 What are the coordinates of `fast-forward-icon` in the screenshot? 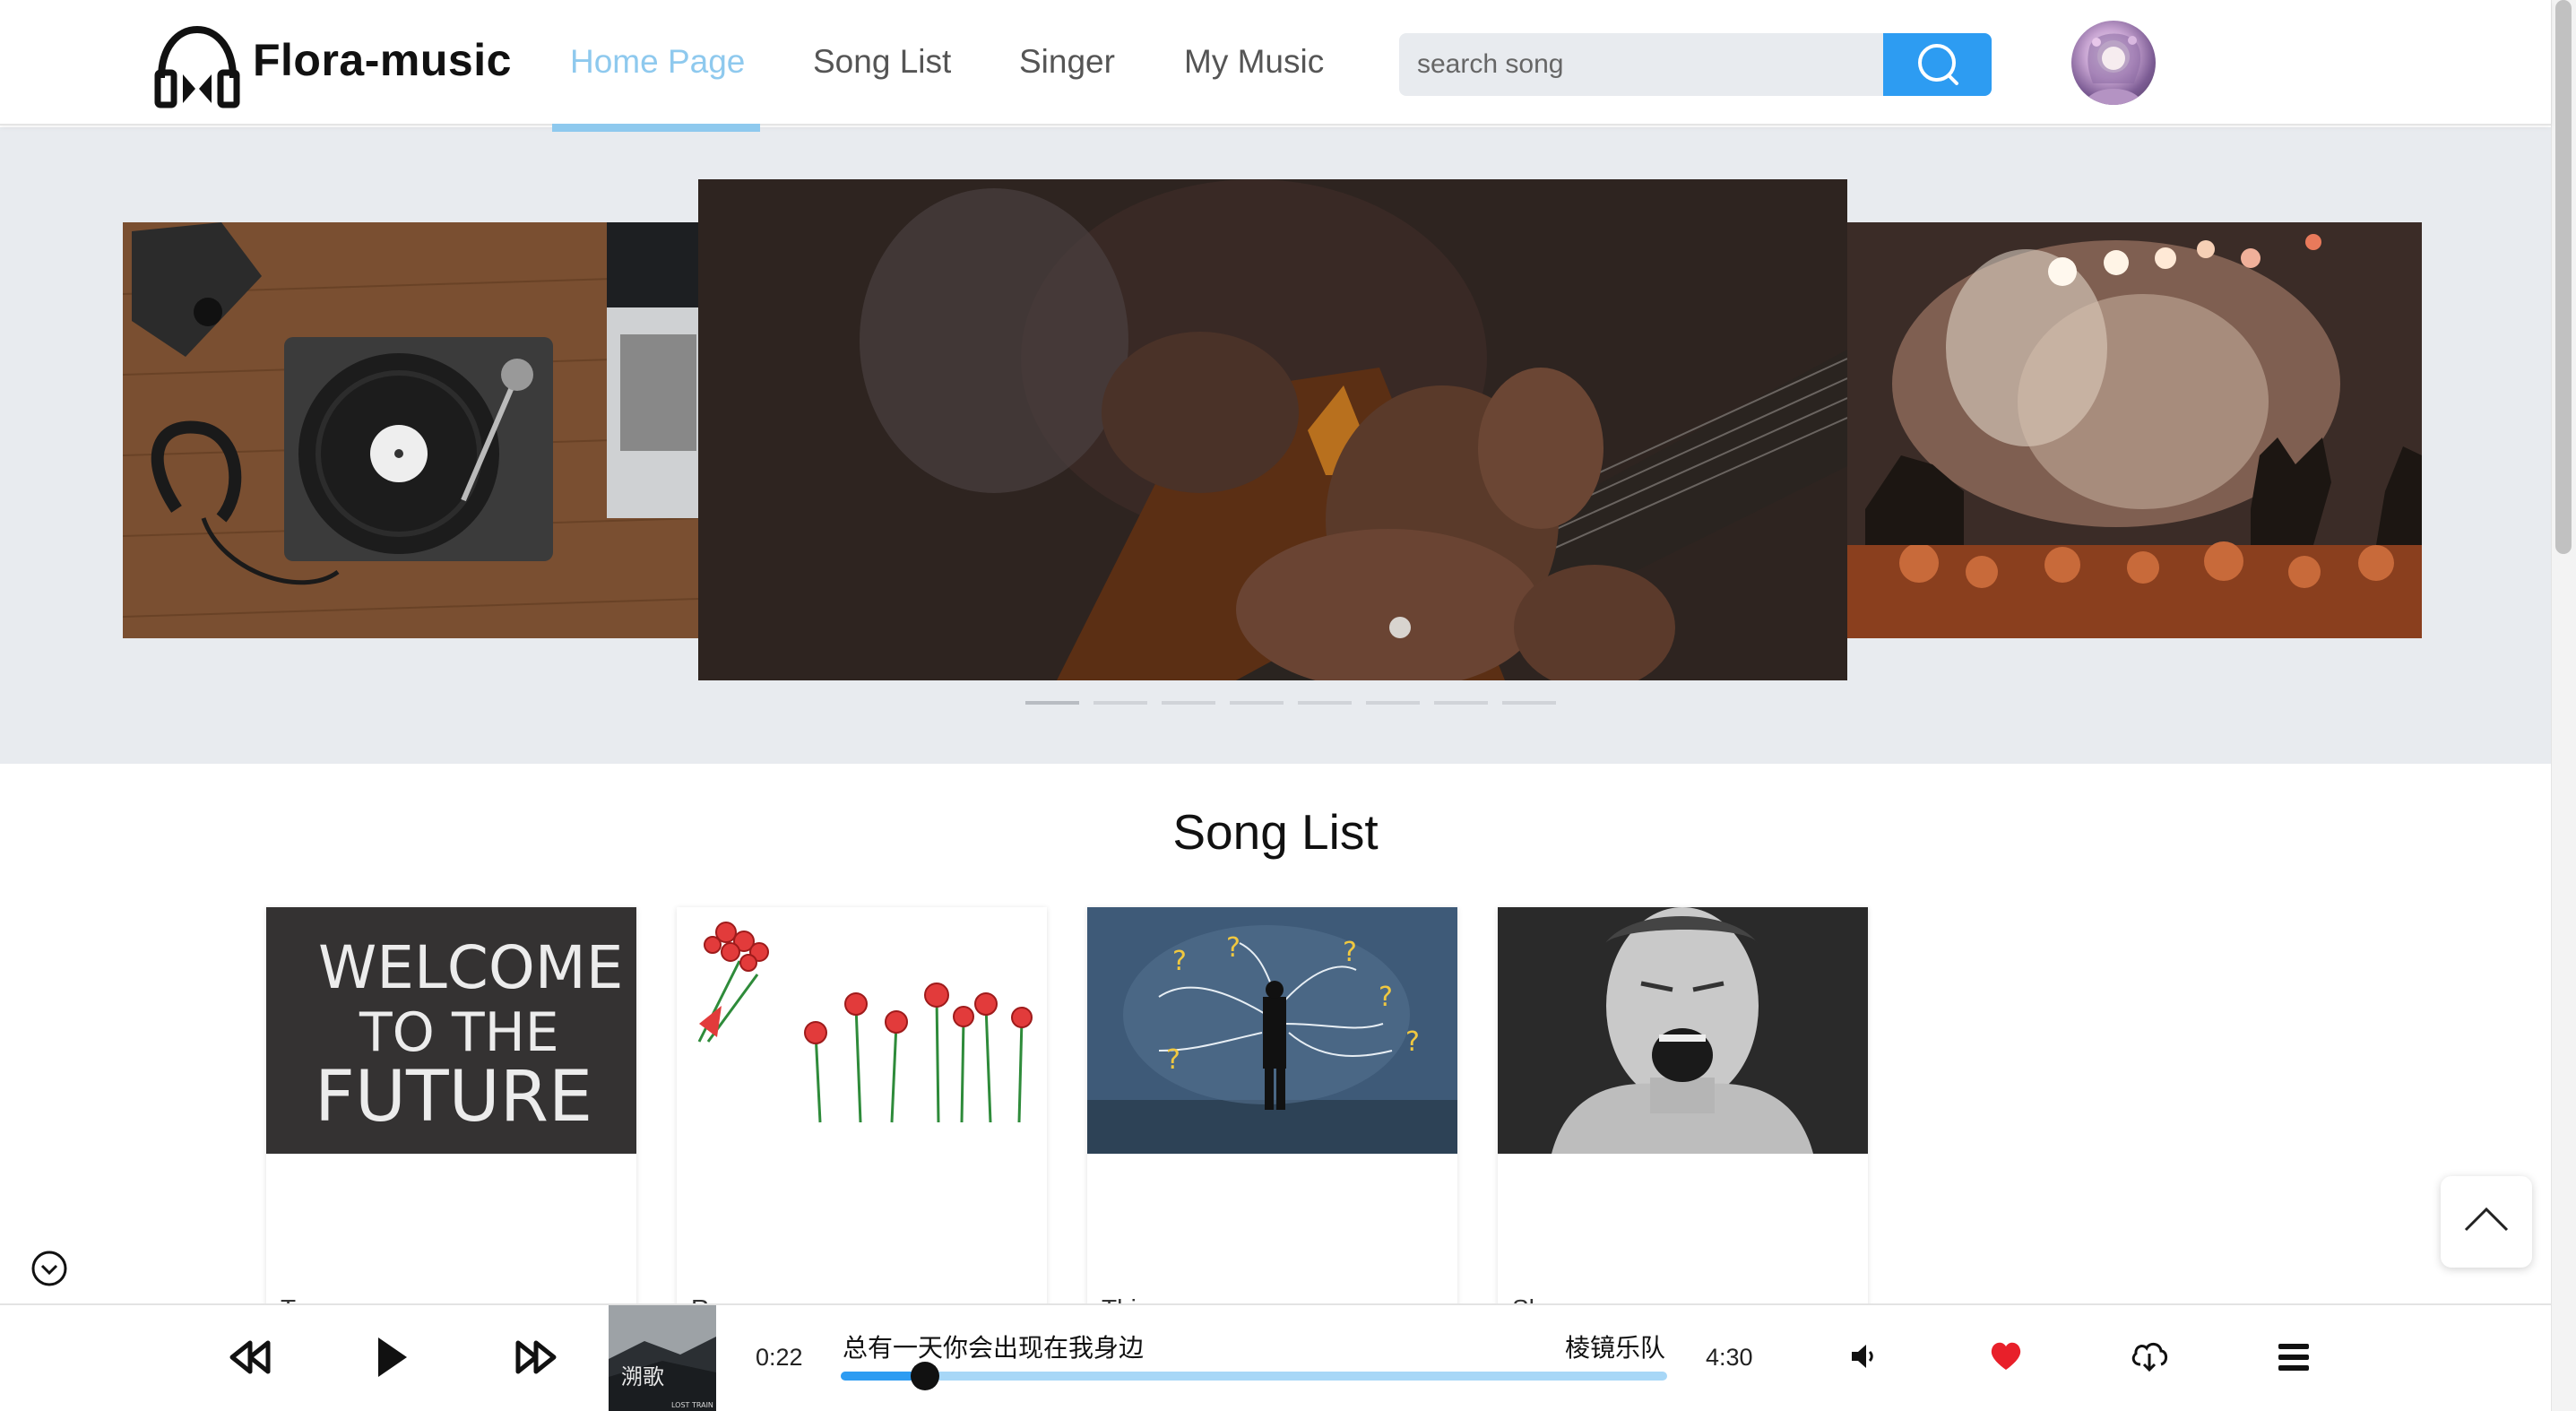 It's located at (536, 1357).